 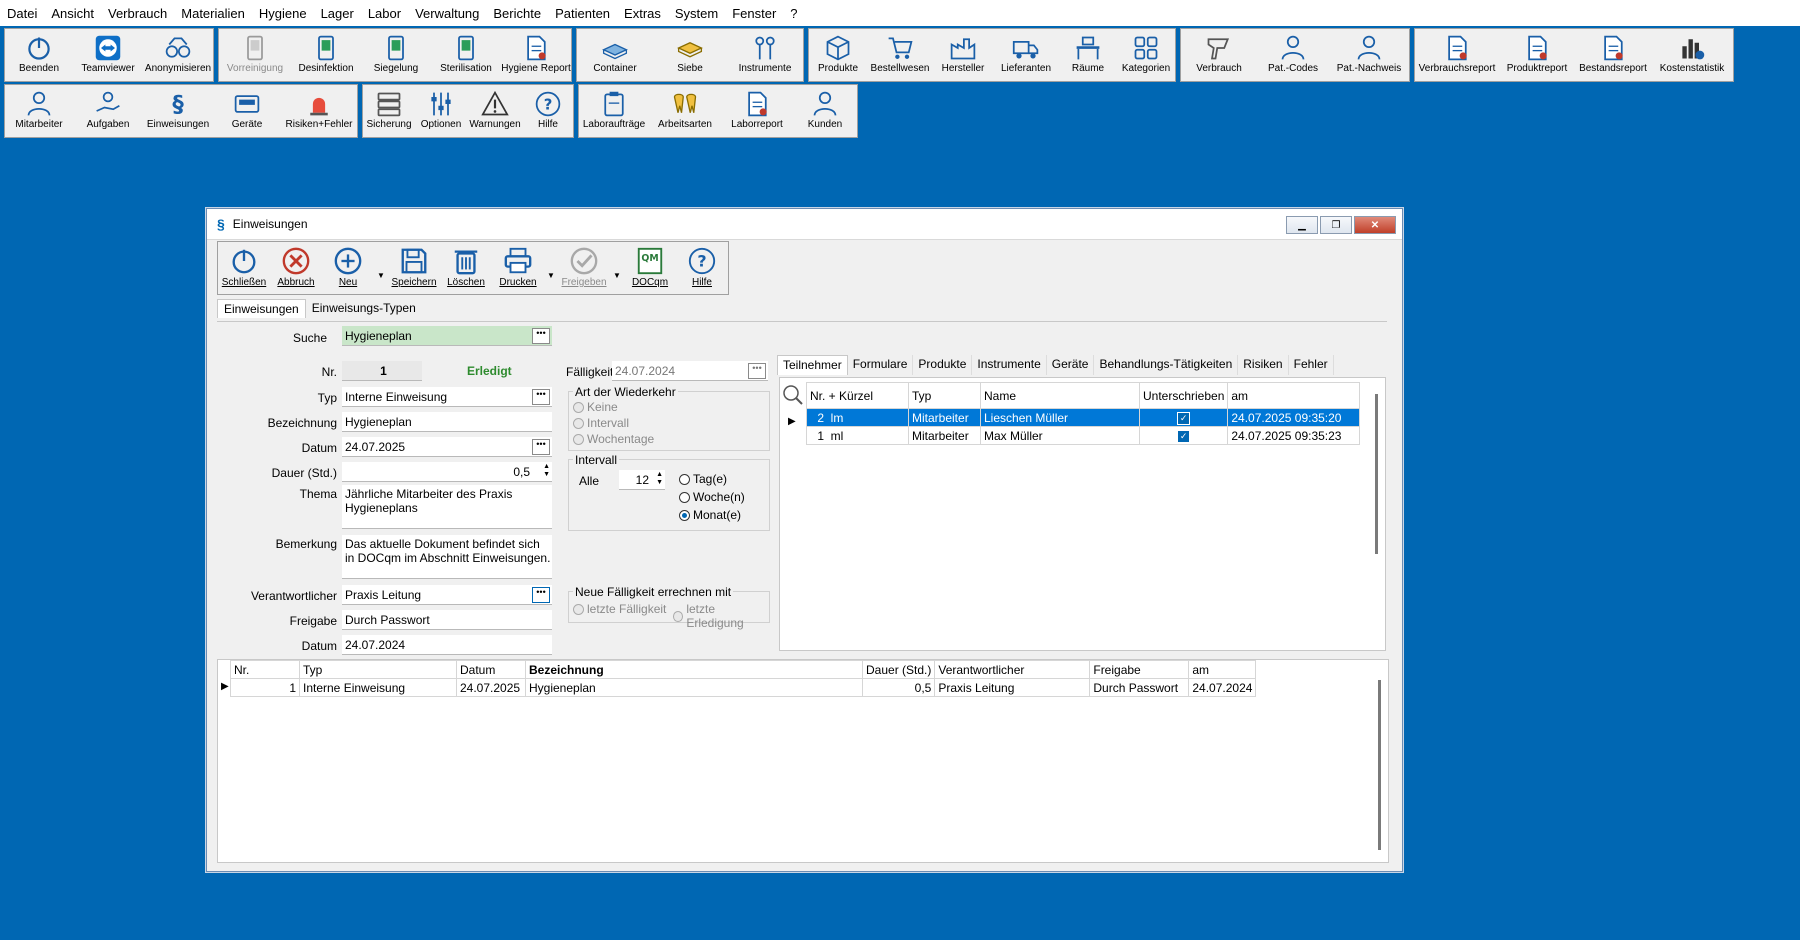 I want to click on tab-teilnehmer: Teilnehmer, so click(x=812, y=365).